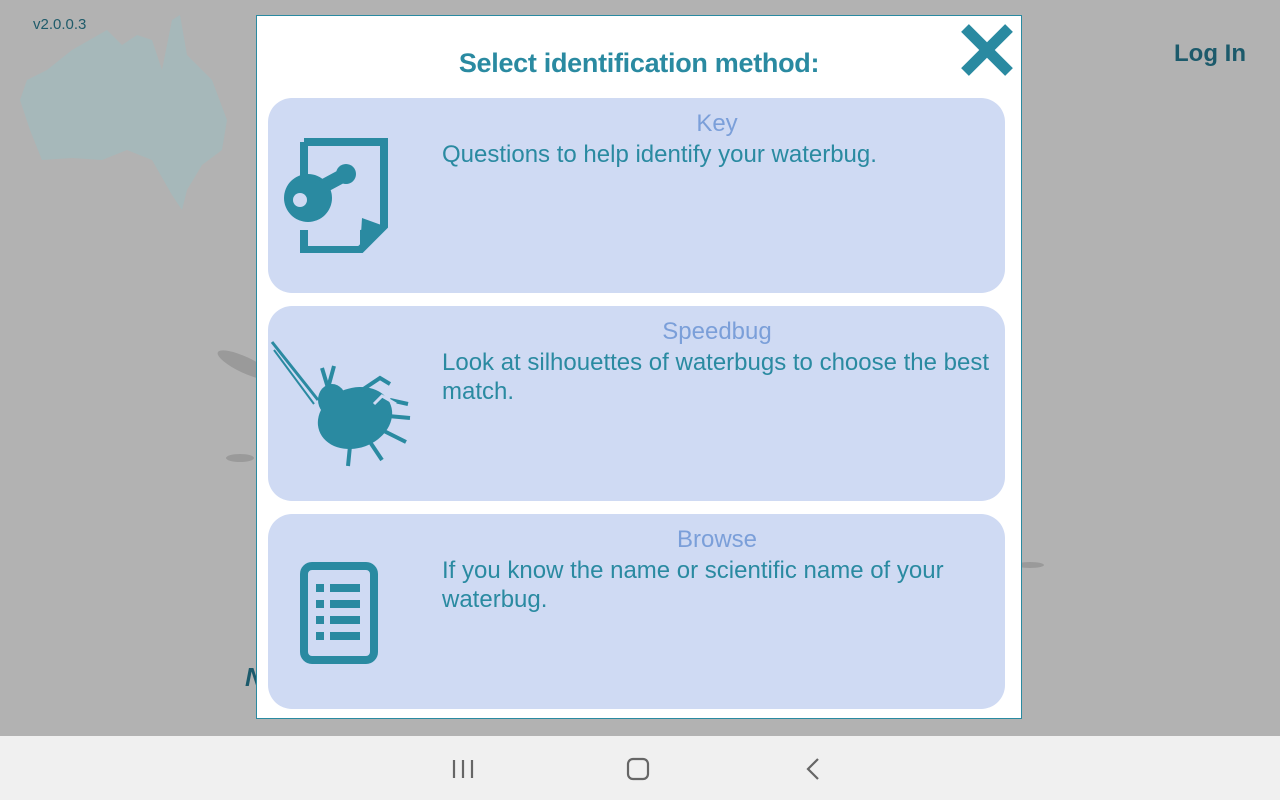 Image resolution: width=1280 pixels, height=800 pixels. I want to click on list-document-icon, so click(339, 613).